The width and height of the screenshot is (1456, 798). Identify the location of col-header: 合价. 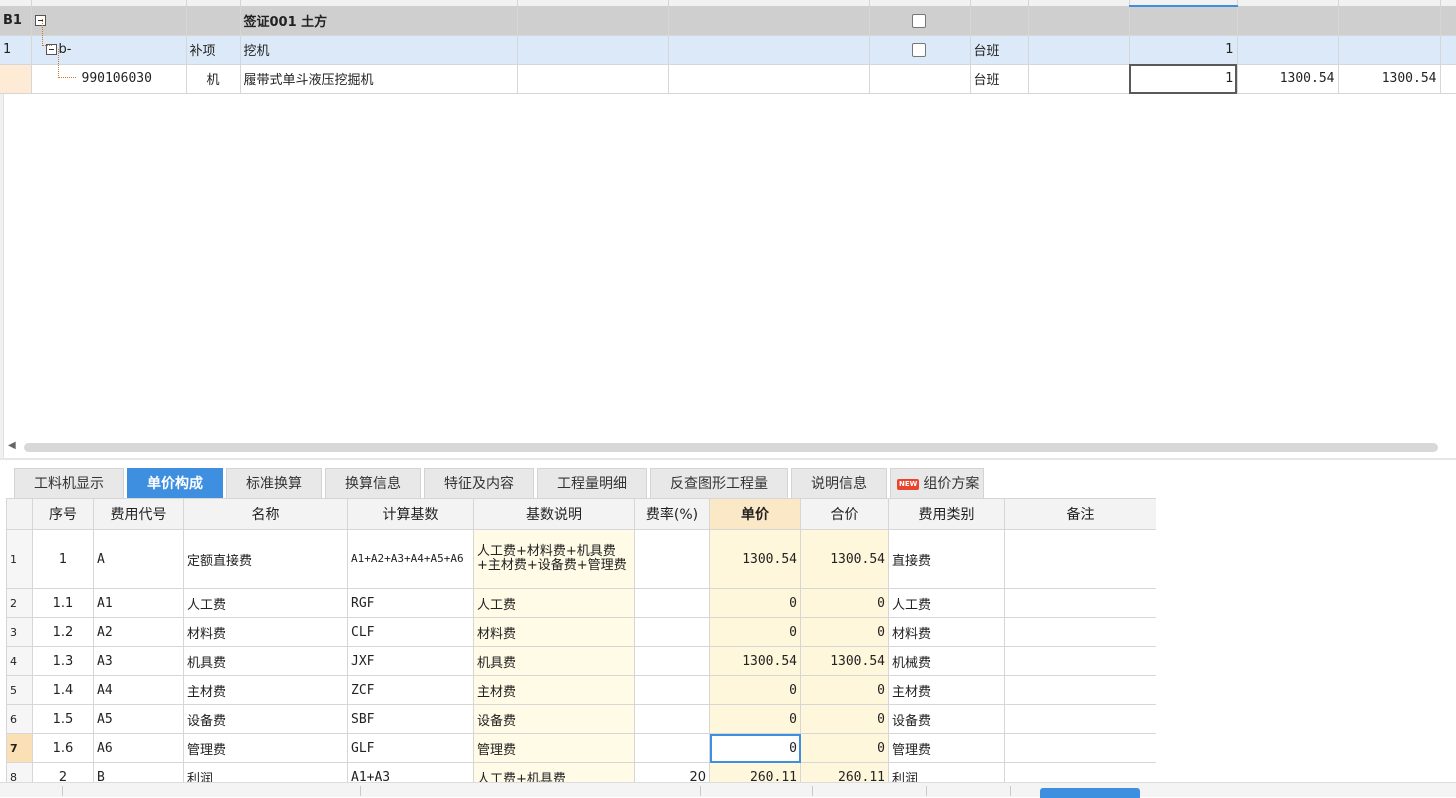
(844, 514).